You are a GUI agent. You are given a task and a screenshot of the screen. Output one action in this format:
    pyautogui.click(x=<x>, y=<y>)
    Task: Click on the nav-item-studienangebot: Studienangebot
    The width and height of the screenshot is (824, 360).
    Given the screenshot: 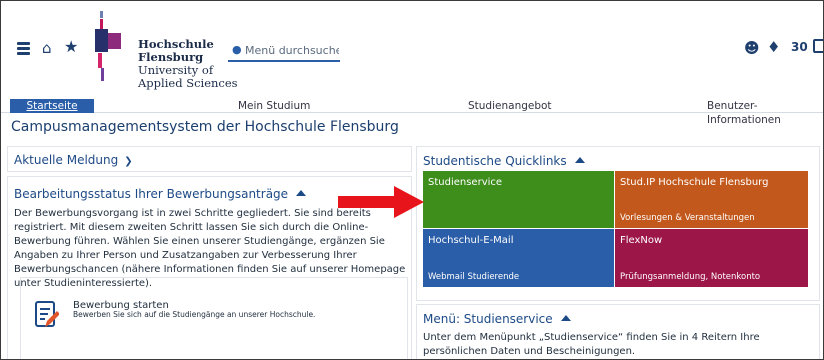 What is the action you would take?
    pyautogui.click(x=510, y=106)
    